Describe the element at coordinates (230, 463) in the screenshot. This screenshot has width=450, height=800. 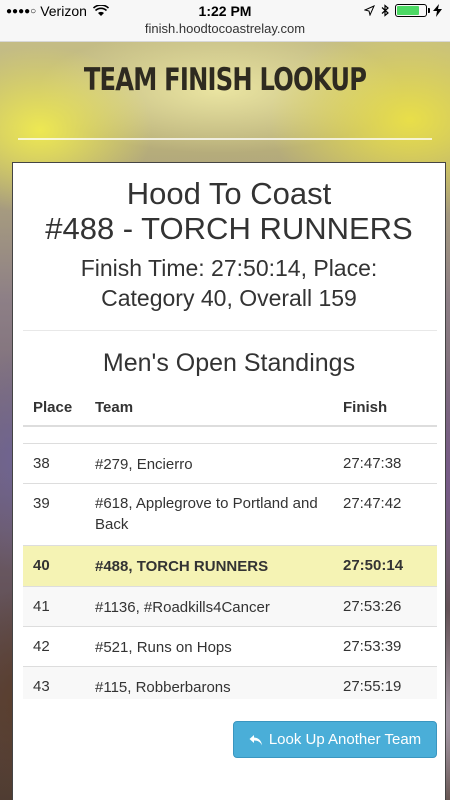
I see `table-row: 38 #279, Encierro 27:47:38` at that location.